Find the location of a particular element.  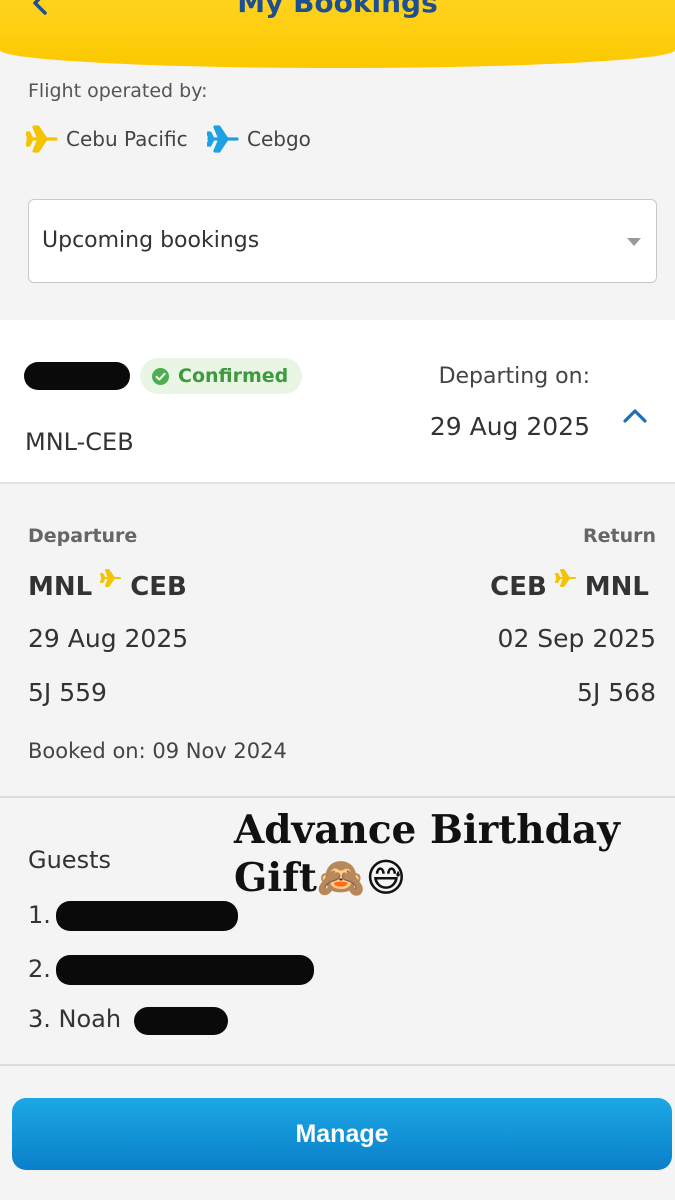

manage-button: Manage is located at coordinates (342, 1134).